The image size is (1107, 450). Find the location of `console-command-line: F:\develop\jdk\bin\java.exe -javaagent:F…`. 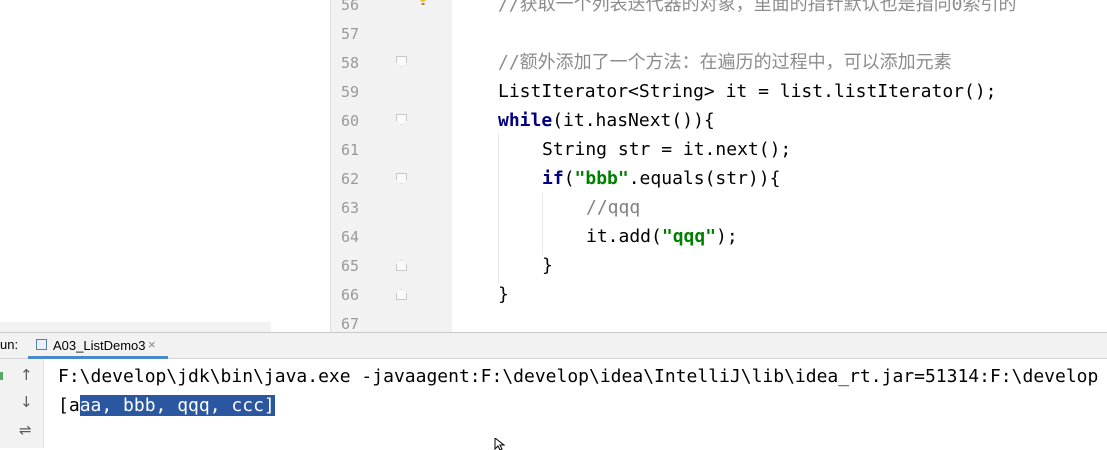

console-command-line: F:\develop\jdk\bin\java.exe -javaagent:F… is located at coordinates (578, 377).